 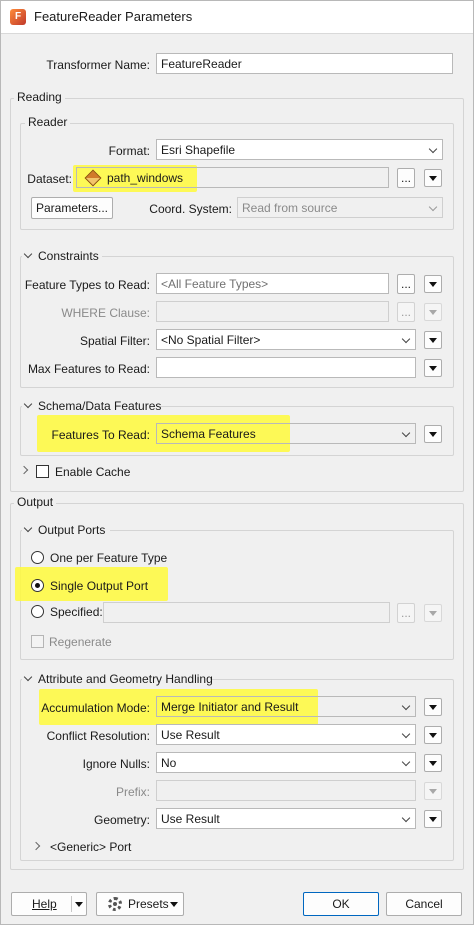 What do you see at coordinates (341, 904) in the screenshot?
I see `ok-button: OK` at bounding box center [341, 904].